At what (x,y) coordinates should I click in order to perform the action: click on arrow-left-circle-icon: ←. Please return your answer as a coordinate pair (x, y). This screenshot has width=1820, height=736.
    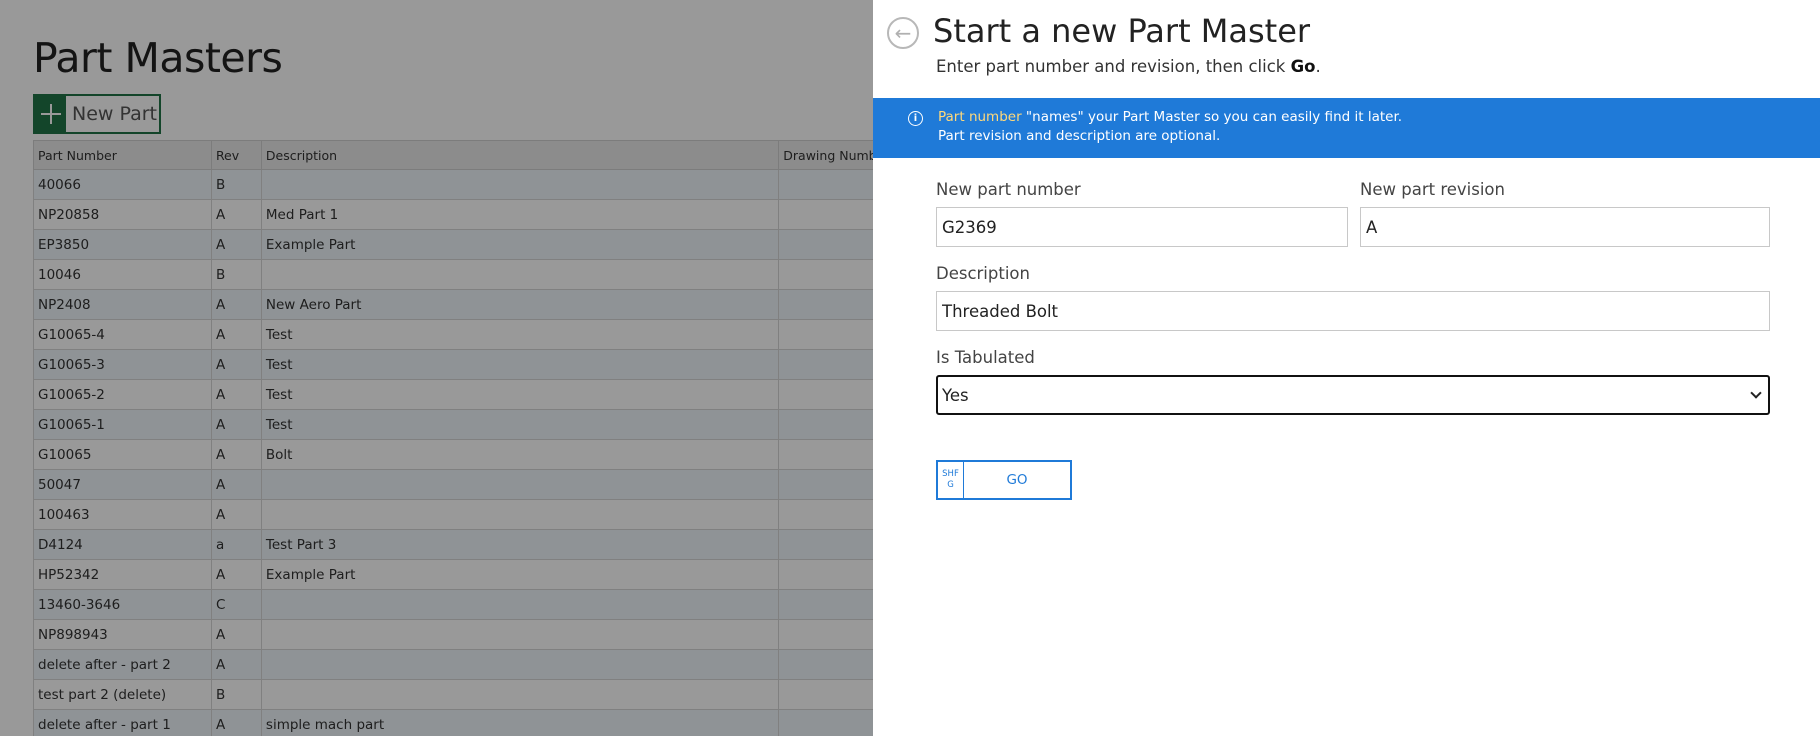
    Looking at the image, I should click on (903, 33).